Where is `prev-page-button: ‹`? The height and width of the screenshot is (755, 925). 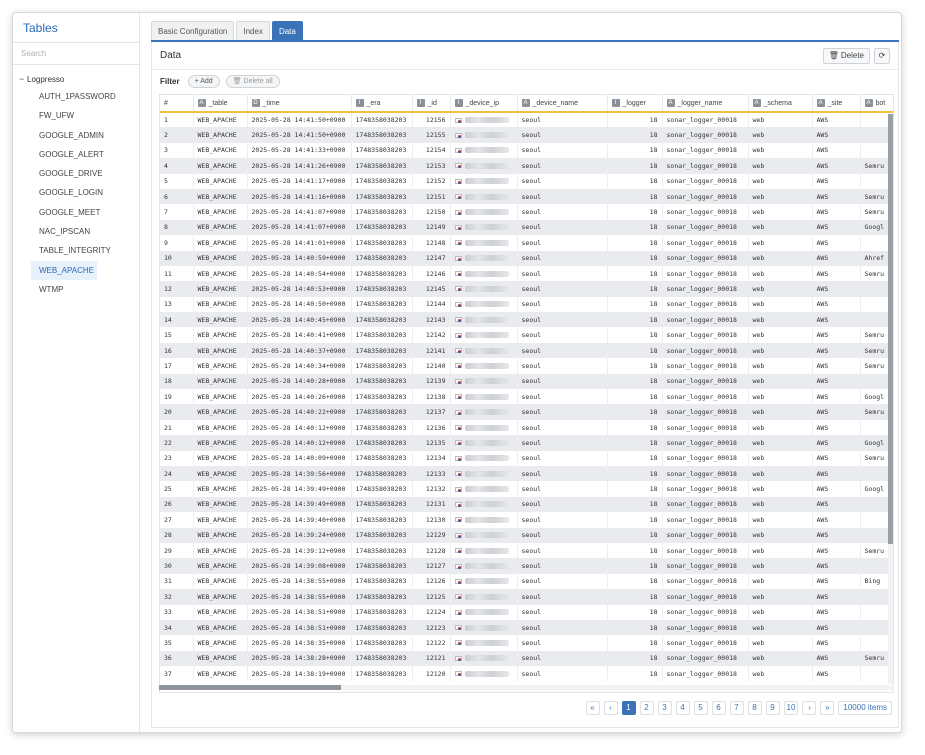
prev-page-button: ‹ is located at coordinates (610, 708).